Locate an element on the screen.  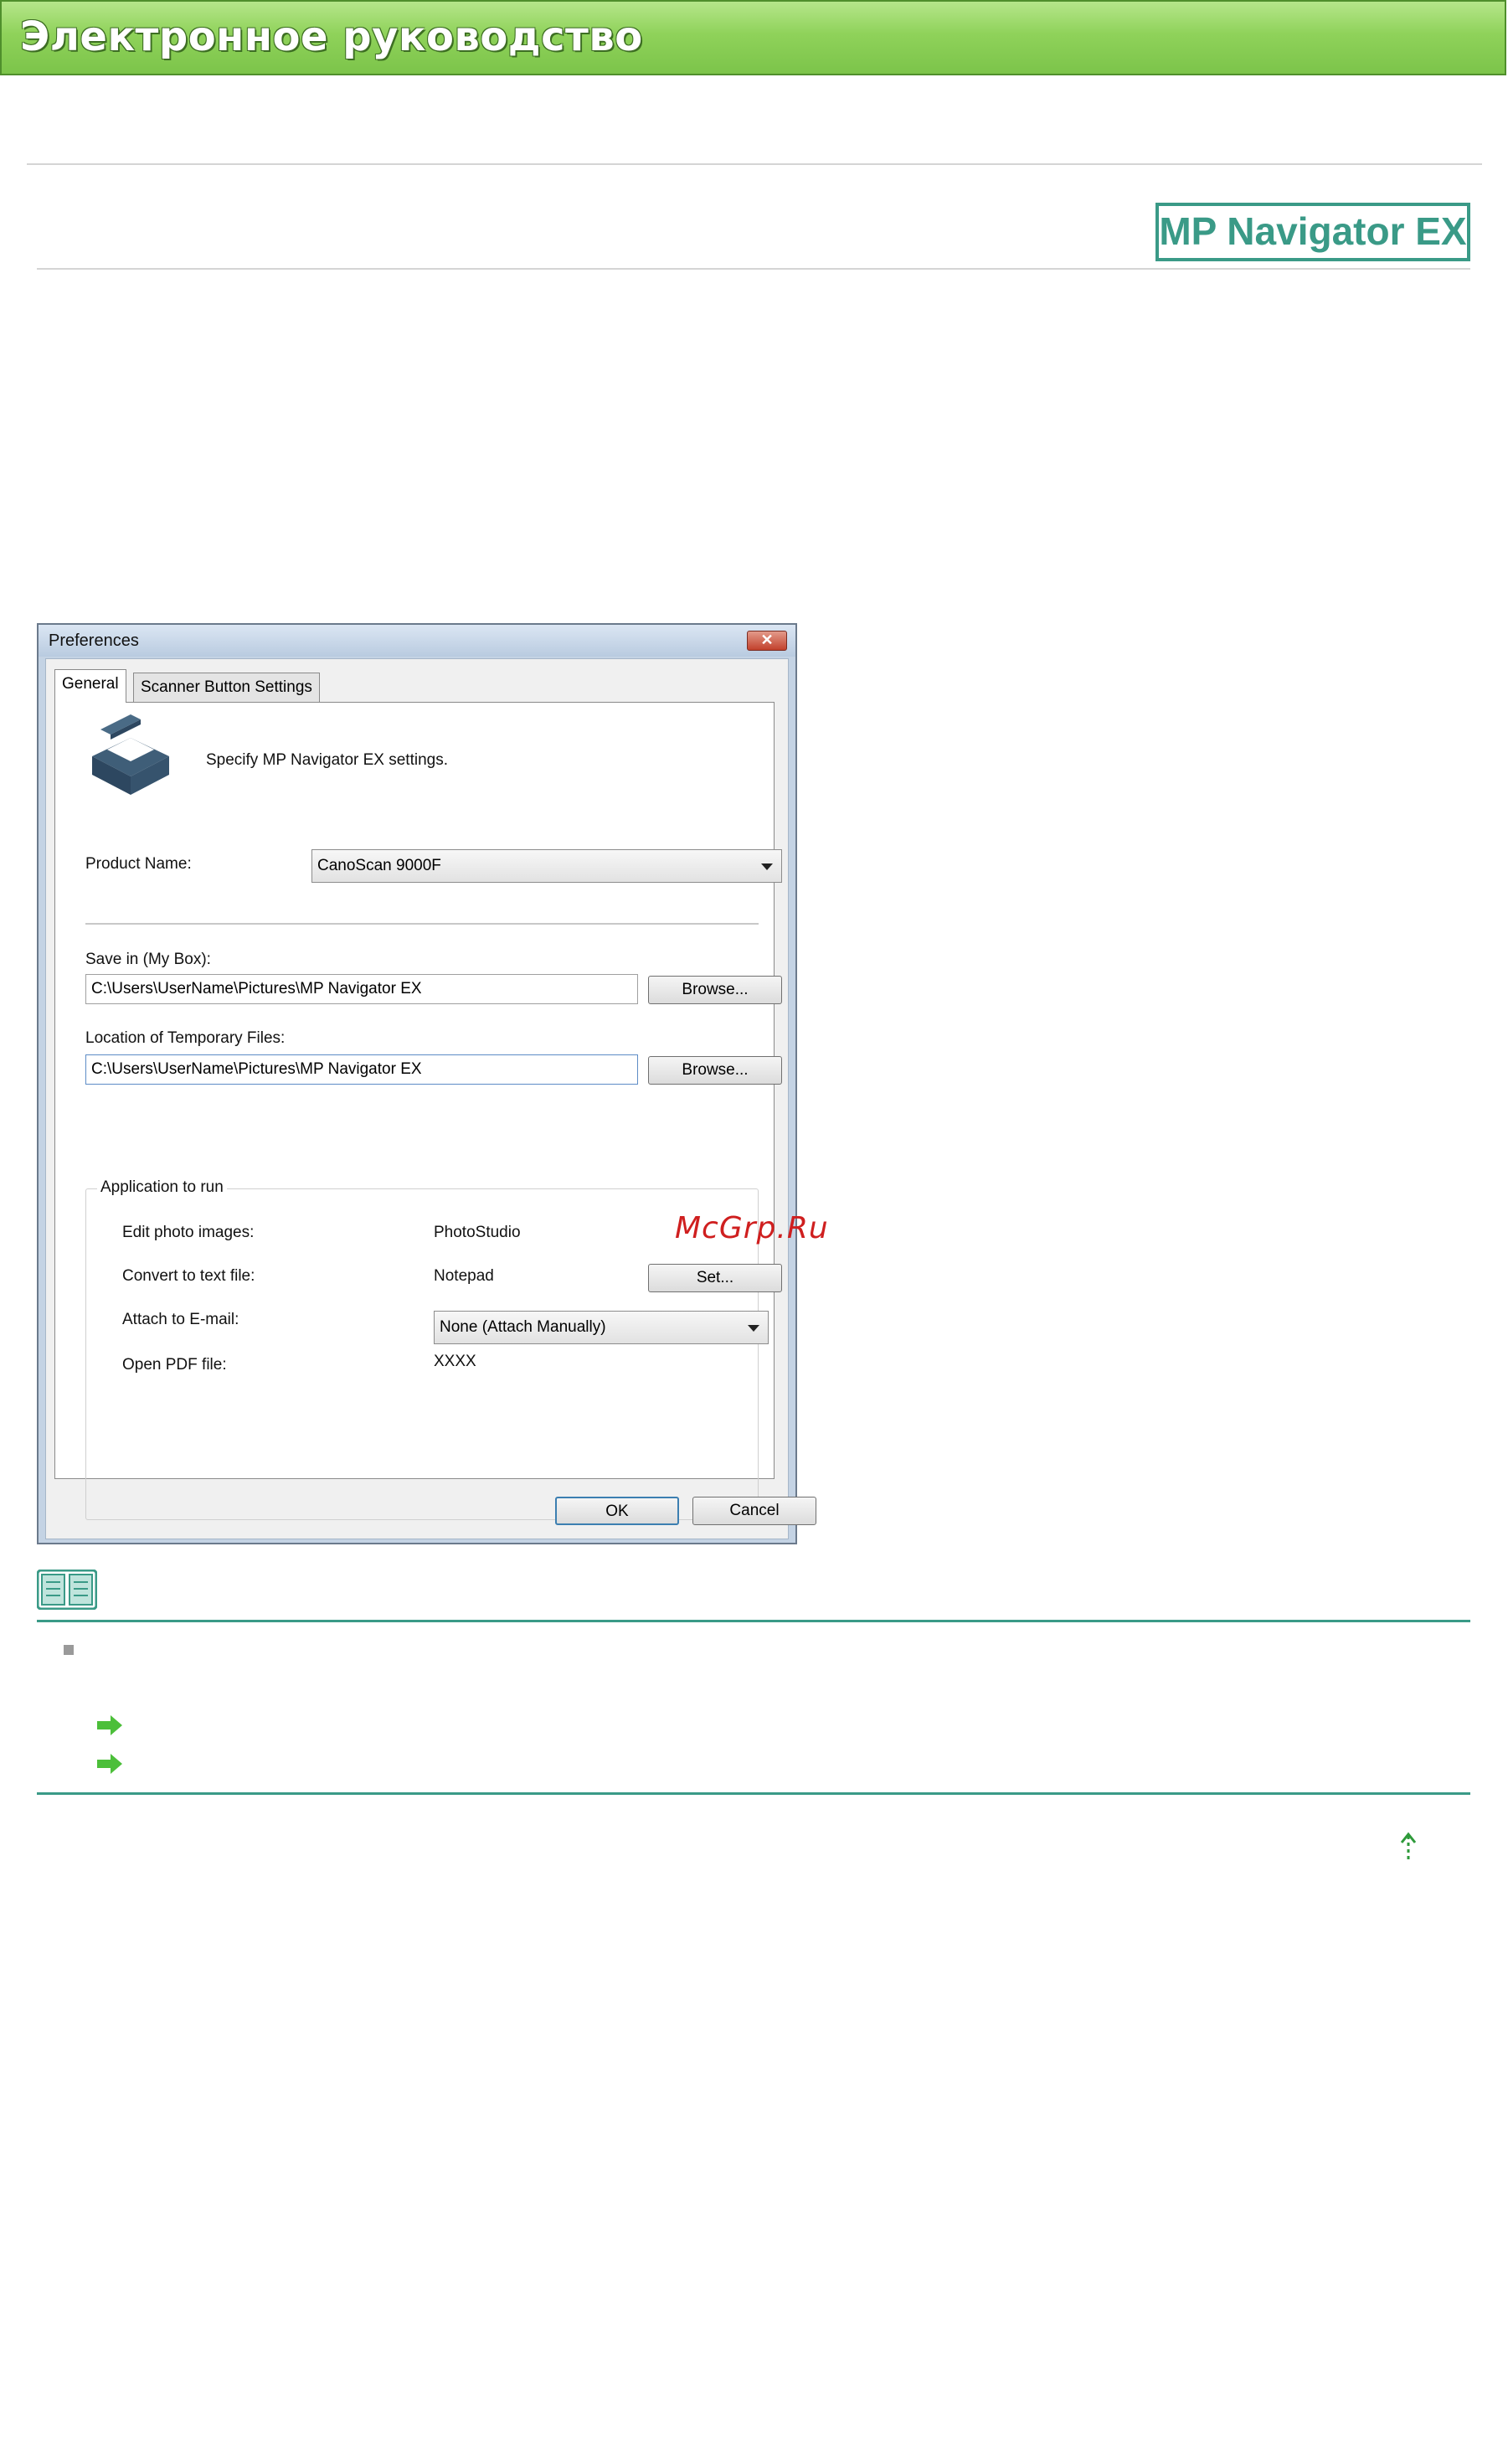
convert-text-label: Convert to text file: is located at coordinates (188, 1276).